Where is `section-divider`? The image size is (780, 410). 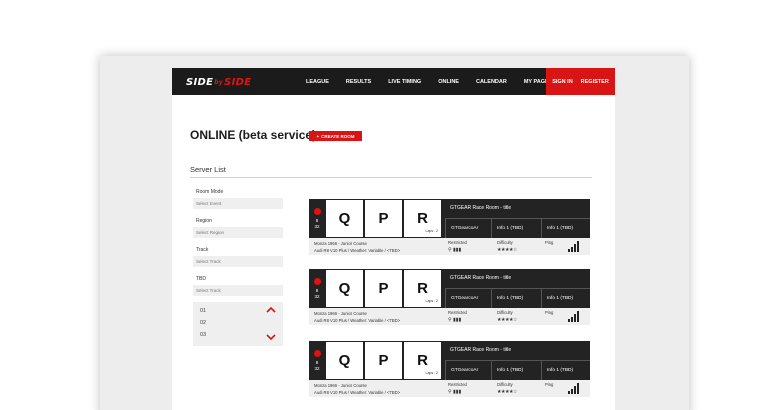
section-divider is located at coordinates (391, 177).